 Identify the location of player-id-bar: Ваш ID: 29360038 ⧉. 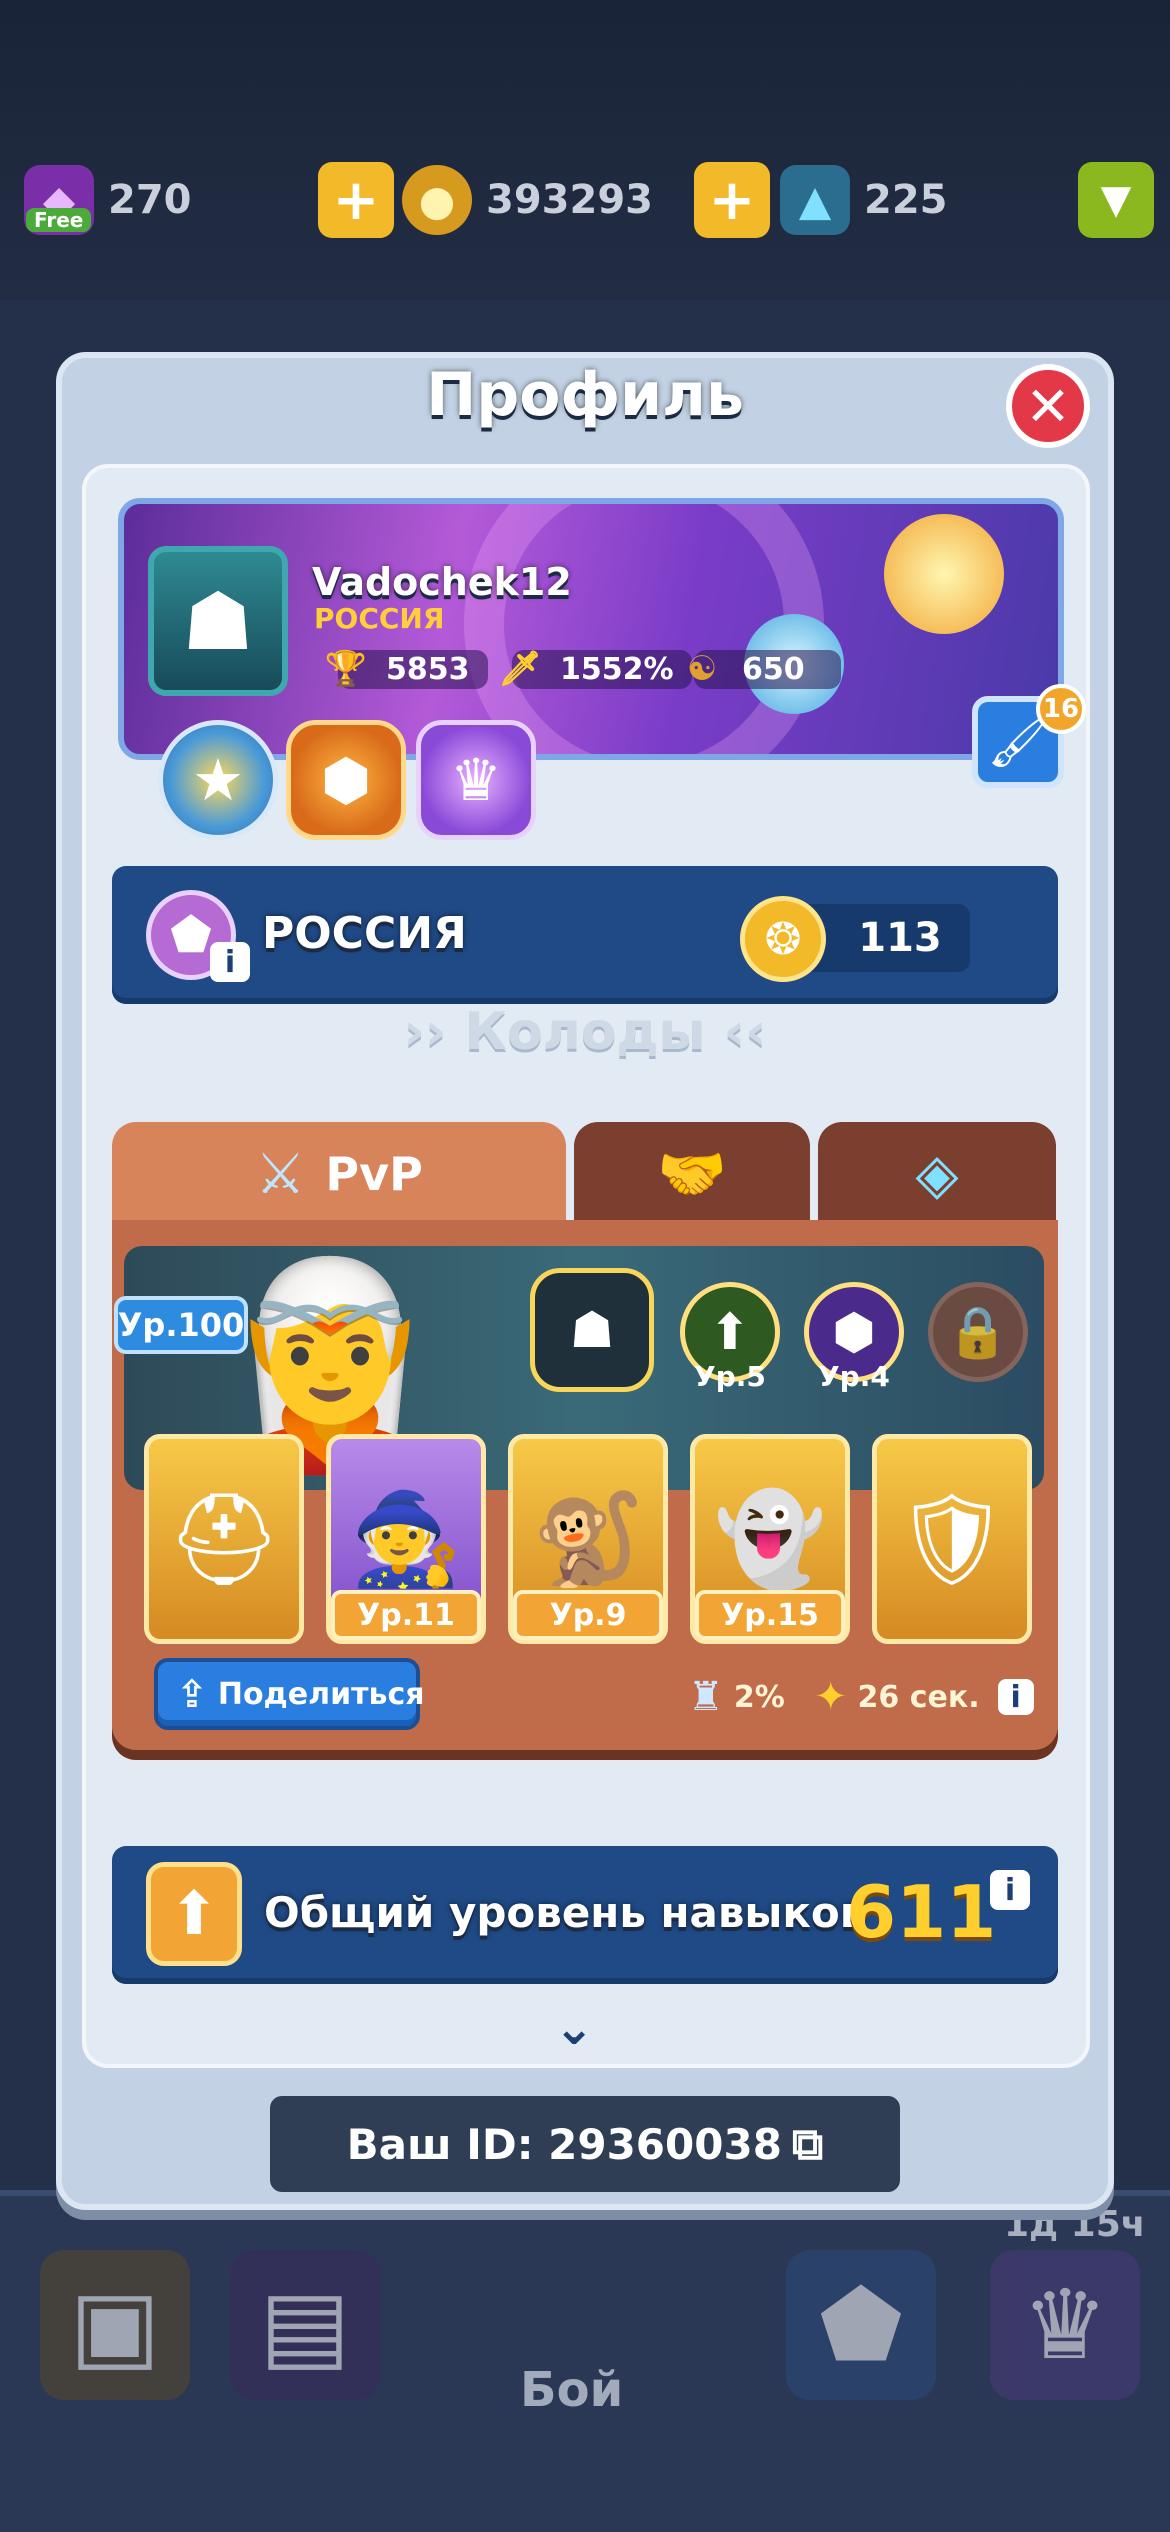
(585, 2144).